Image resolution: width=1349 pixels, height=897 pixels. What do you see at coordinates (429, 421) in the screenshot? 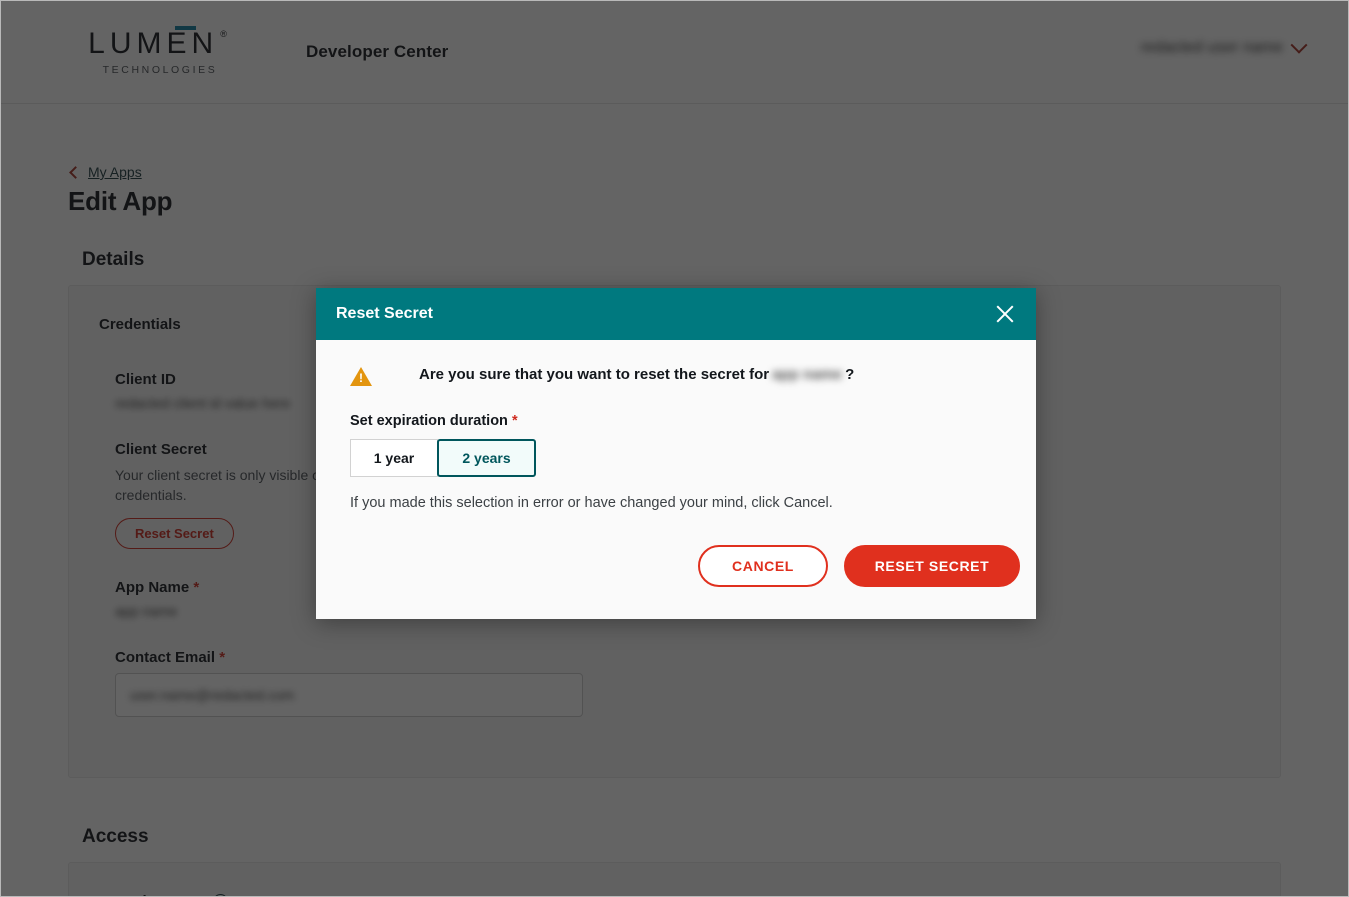
I see `duration-label-text: Set expiration duration` at bounding box center [429, 421].